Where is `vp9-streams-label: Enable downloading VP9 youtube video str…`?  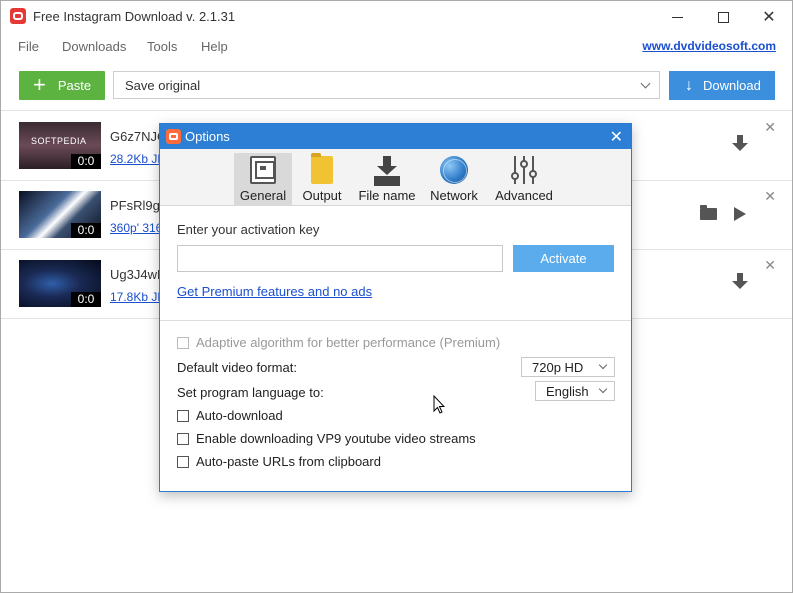
vp9-streams-label: Enable downloading VP9 youtube video str… is located at coordinates (336, 438).